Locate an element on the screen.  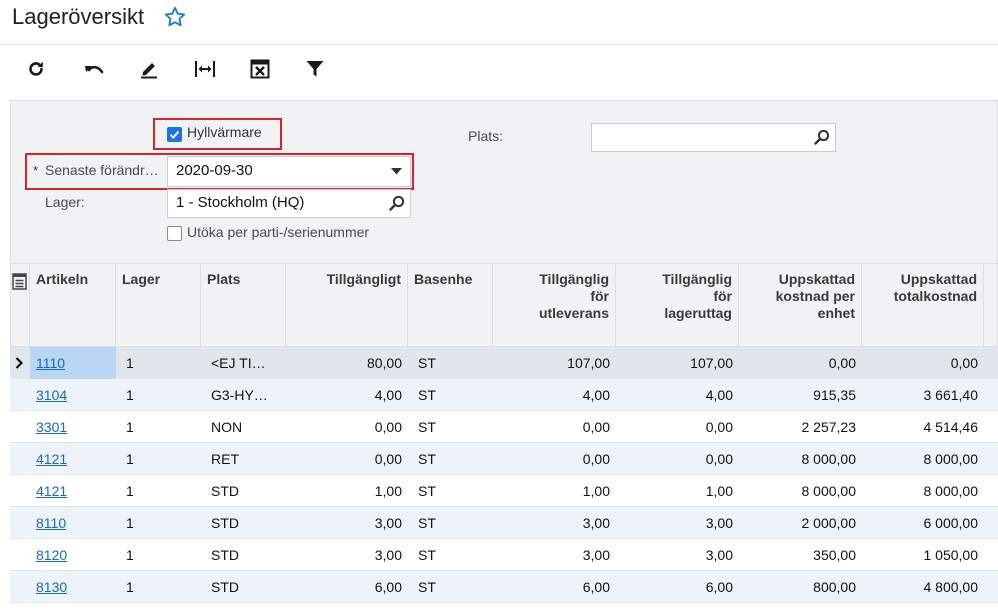
column-header-kostnad-per-enhet: Uppskattad kostnad per enhet is located at coordinates (800, 305).